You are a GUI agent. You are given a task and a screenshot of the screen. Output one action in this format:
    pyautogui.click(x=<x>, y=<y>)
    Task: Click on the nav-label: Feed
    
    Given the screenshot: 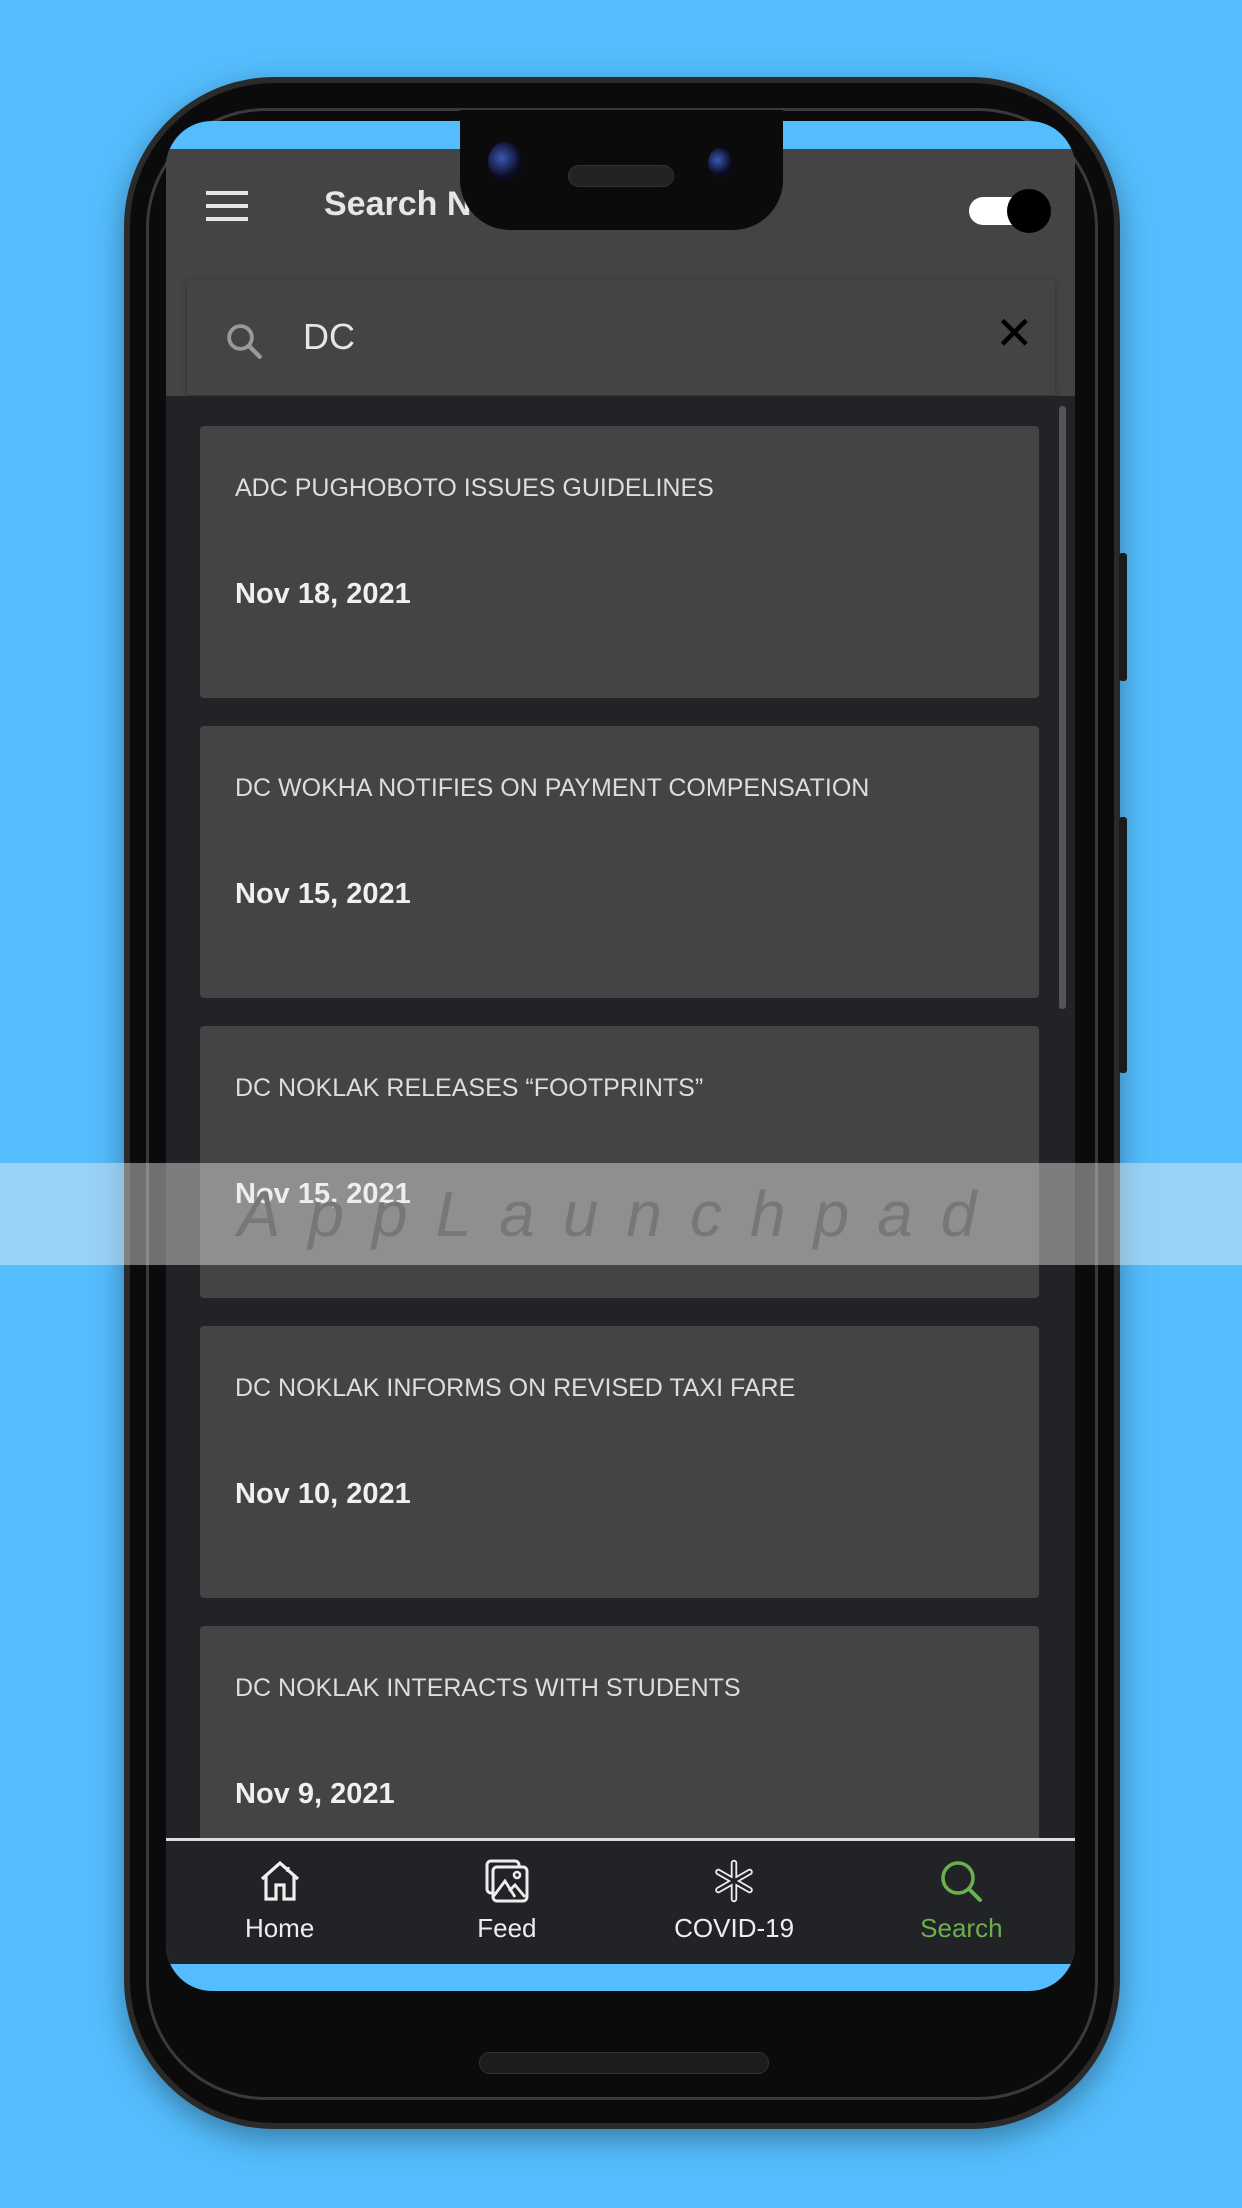 What is the action you would take?
    pyautogui.click(x=507, y=1928)
    